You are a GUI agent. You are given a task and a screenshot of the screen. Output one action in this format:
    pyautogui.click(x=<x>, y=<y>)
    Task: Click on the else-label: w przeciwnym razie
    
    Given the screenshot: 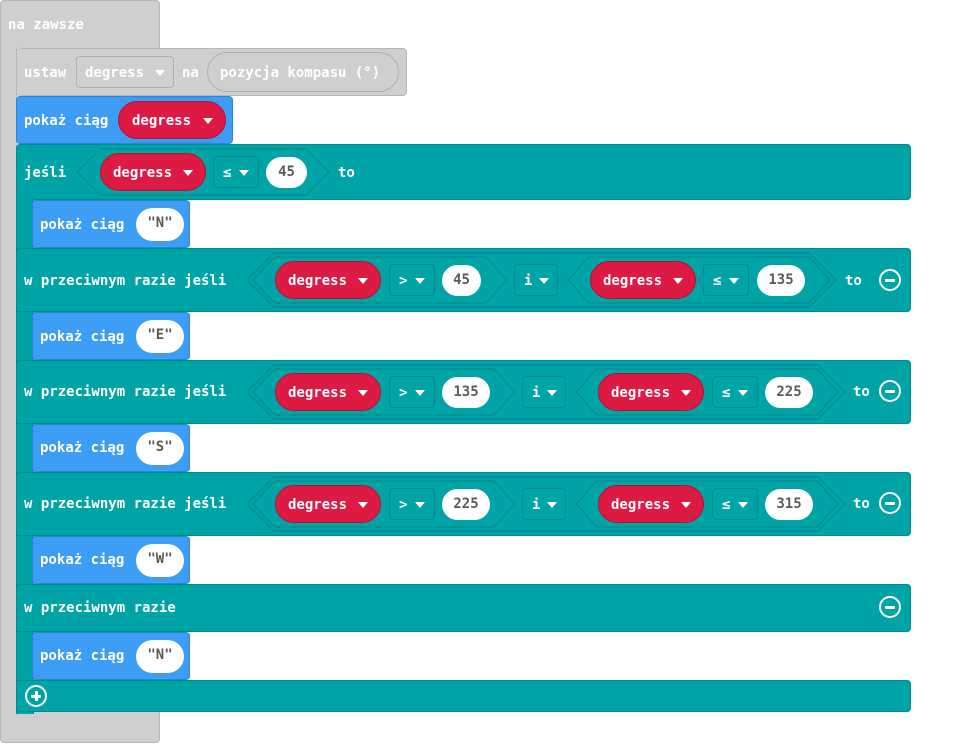 What is the action you would take?
    pyautogui.click(x=100, y=608)
    